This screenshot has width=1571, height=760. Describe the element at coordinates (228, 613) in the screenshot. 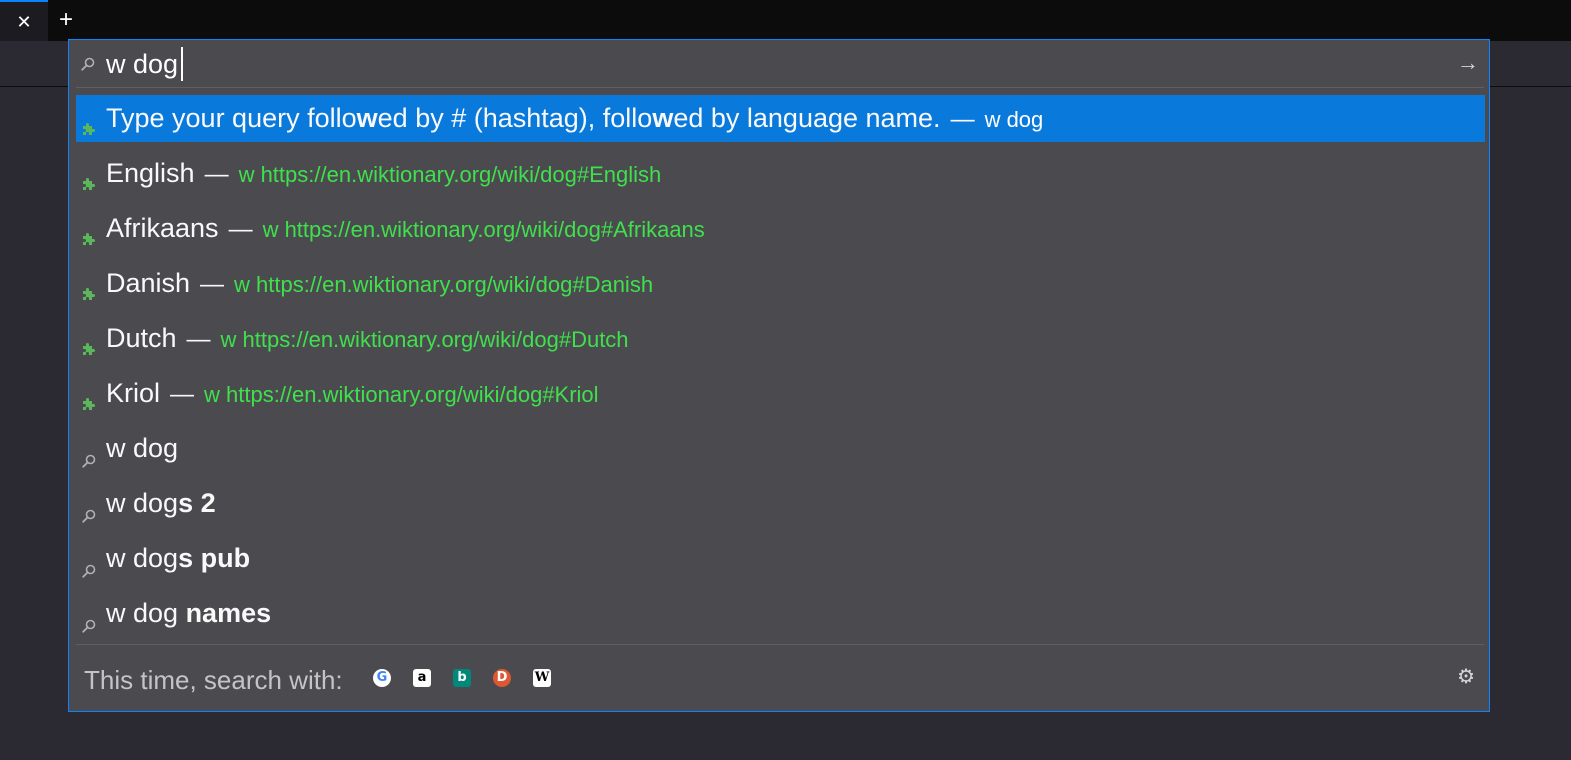

I see `suggestion-title-match: names` at that location.